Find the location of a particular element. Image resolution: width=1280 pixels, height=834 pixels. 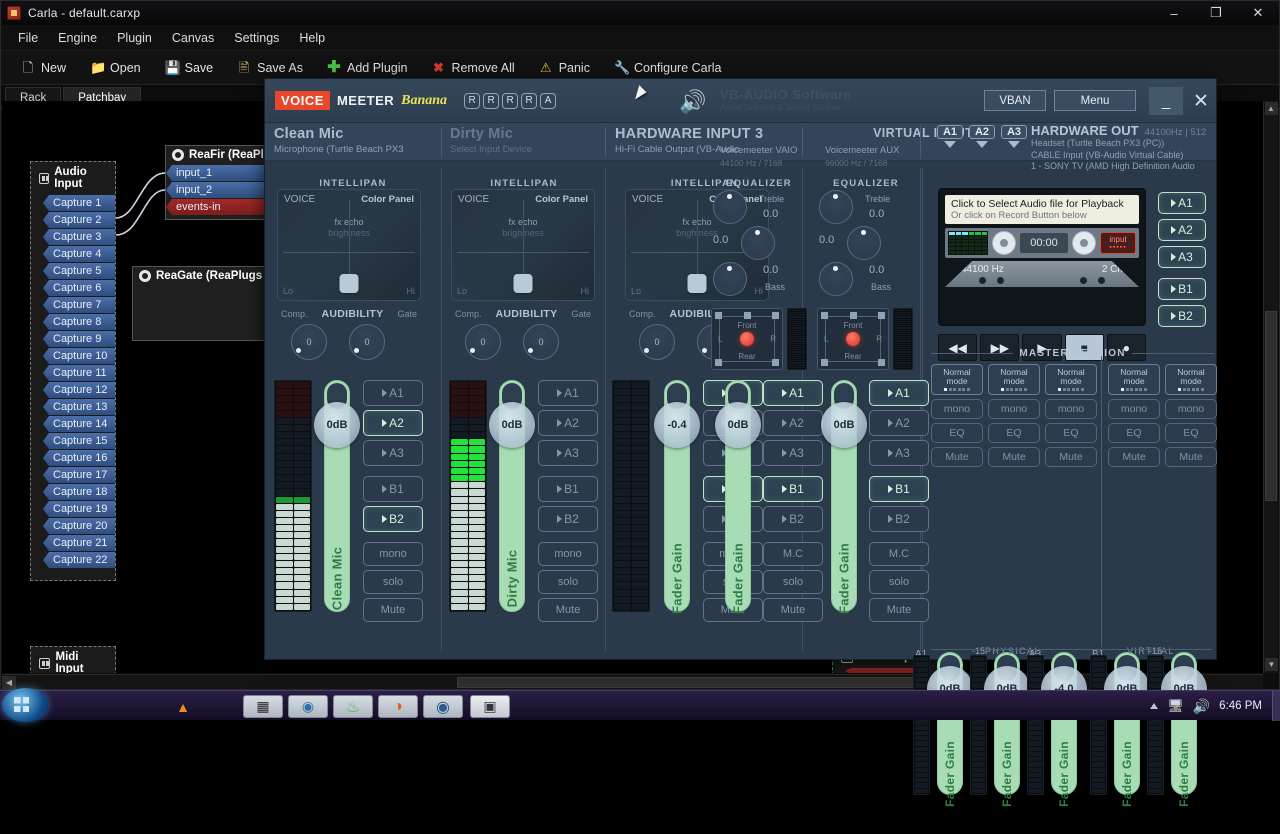

show-desktop-button is located at coordinates (1276, 706).